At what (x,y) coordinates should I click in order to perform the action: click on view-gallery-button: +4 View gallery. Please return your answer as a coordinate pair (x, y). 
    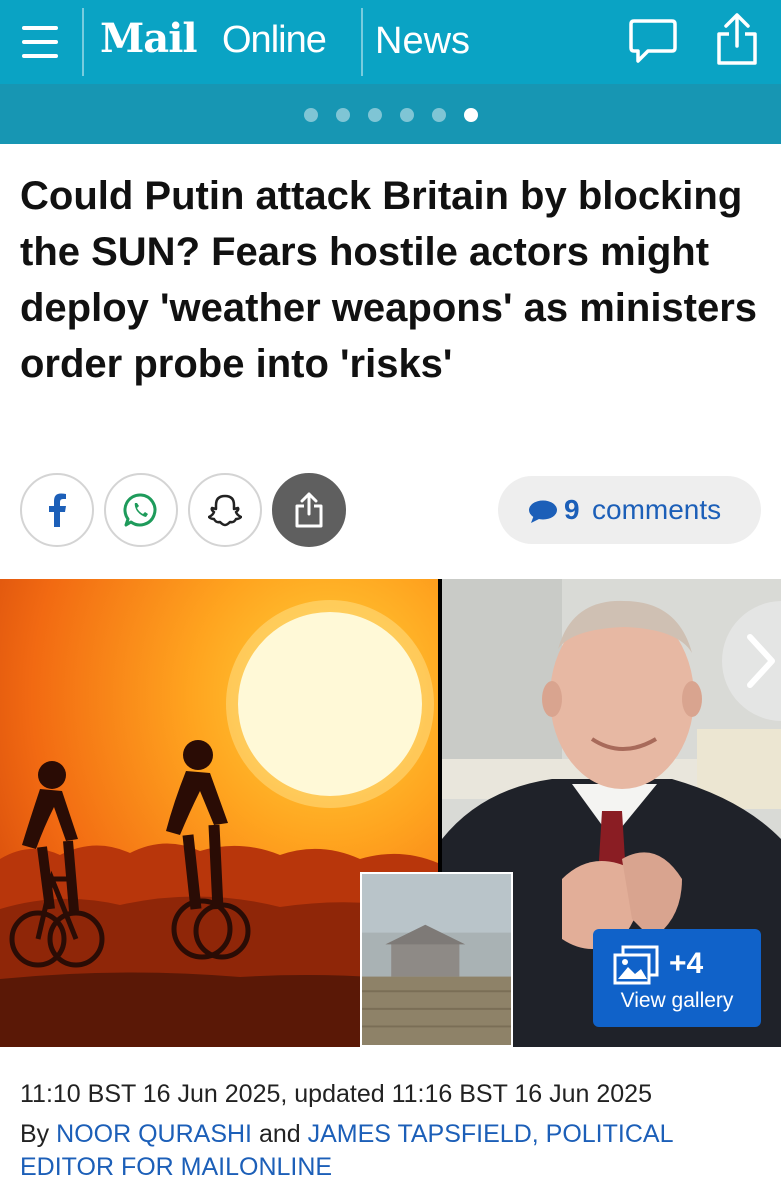
    Looking at the image, I should click on (677, 978).